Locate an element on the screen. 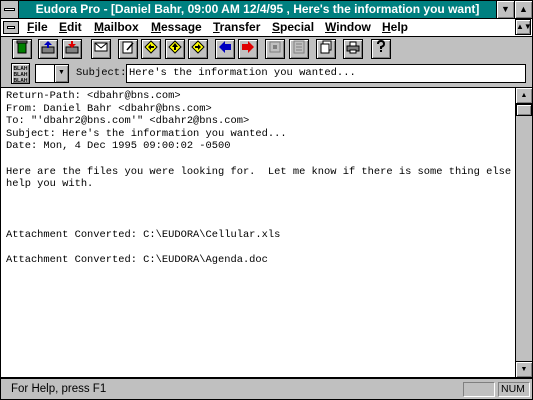  document-system-menu-button is located at coordinates (11, 27).